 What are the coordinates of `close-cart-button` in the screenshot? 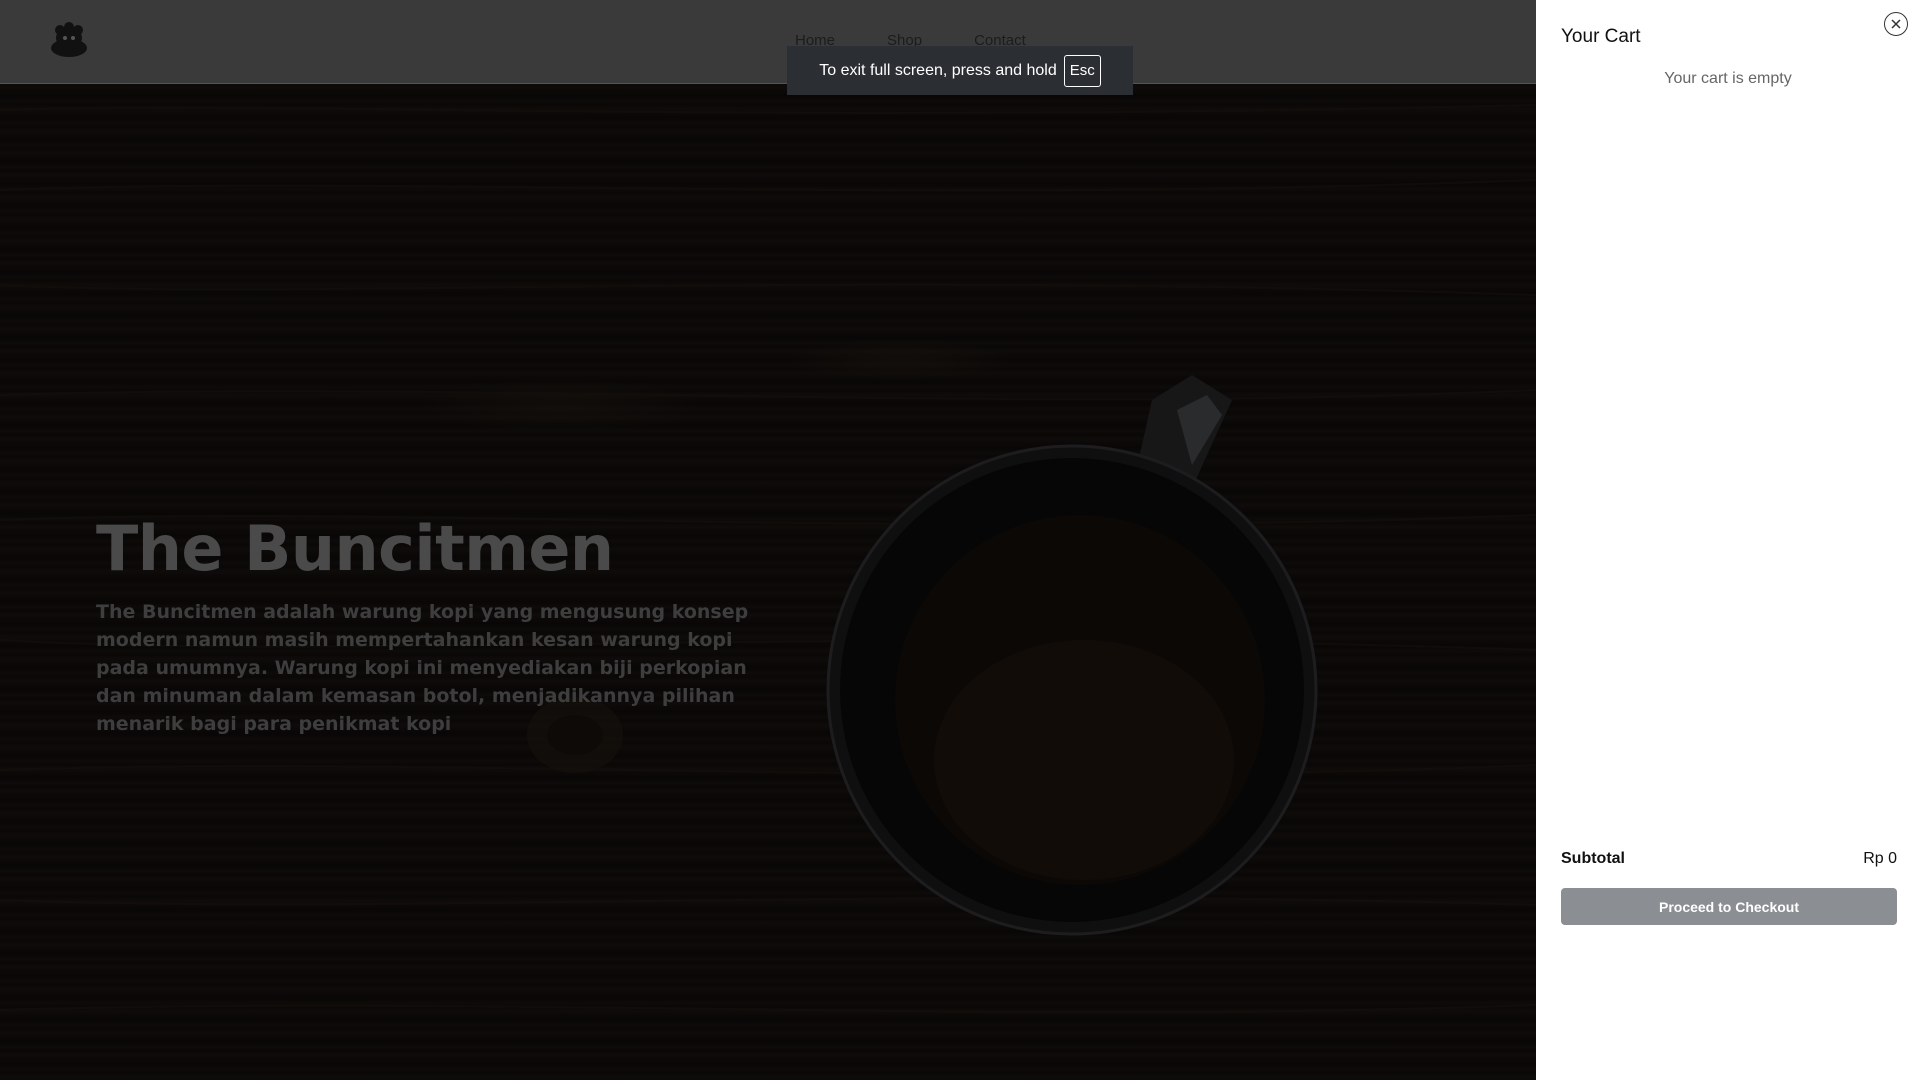 It's located at (1896, 24).